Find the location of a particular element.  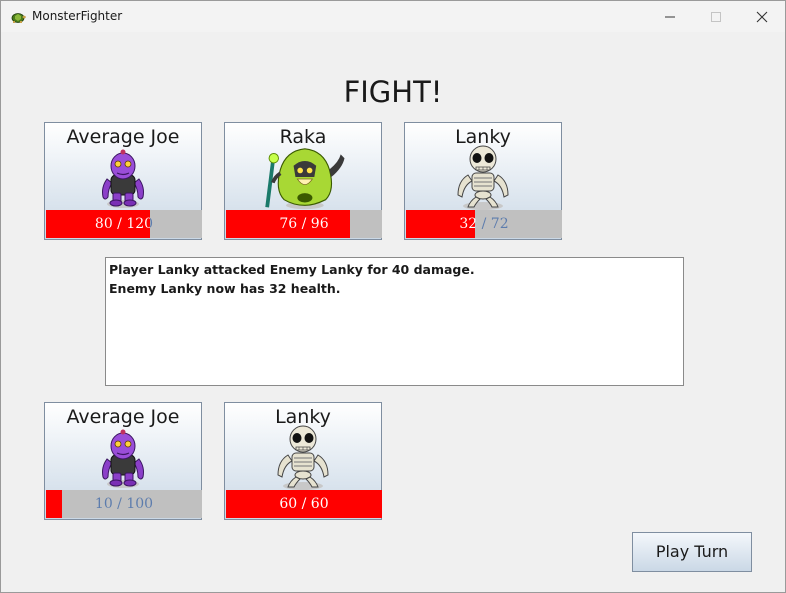

health-text: 60 / 60 is located at coordinates (304, 504).